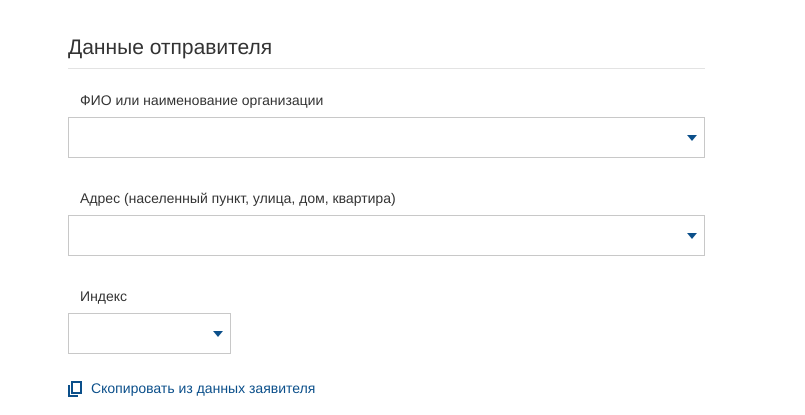 The image size is (805, 415). Describe the element at coordinates (203, 388) in the screenshot. I see `copy-link: Скопировать из данных заявителя` at that location.